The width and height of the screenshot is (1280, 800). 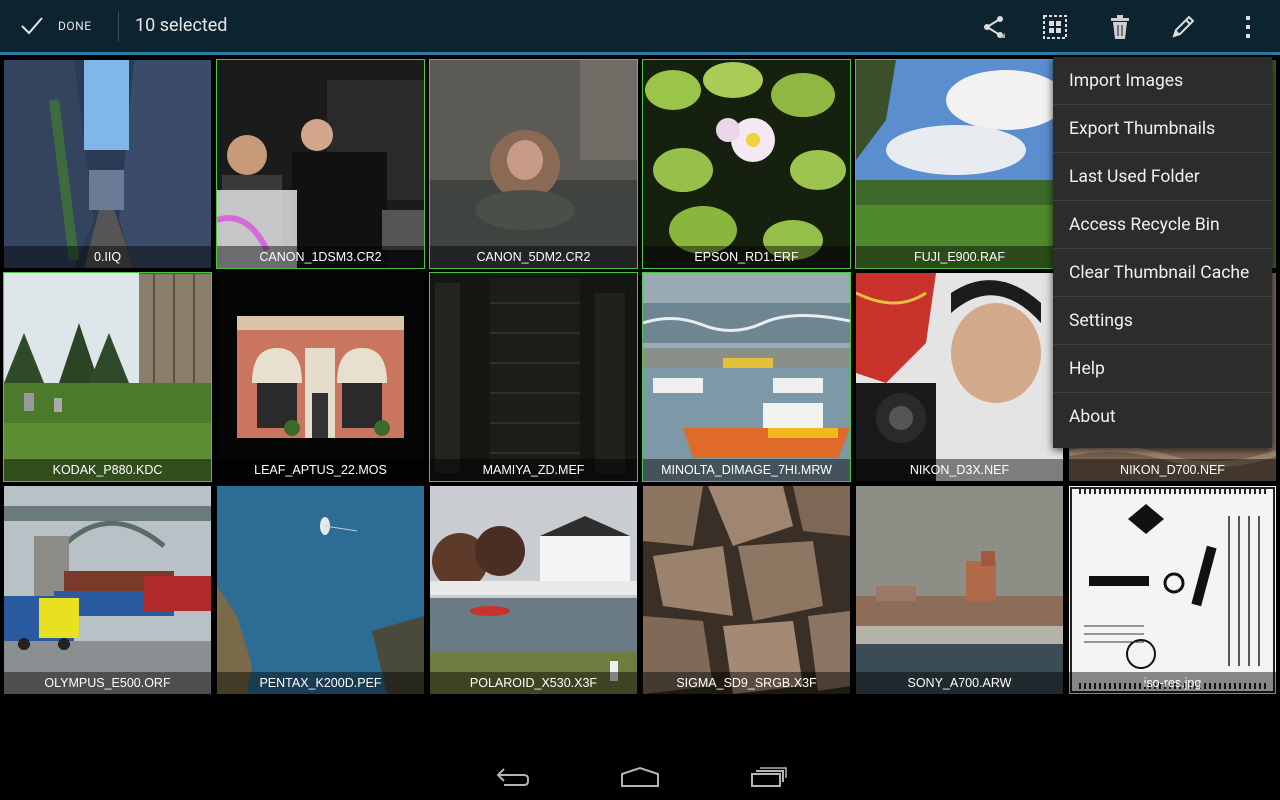 I want to click on thumbnail-caption: PENTAX_K200D.PEF, so click(x=320, y=683).